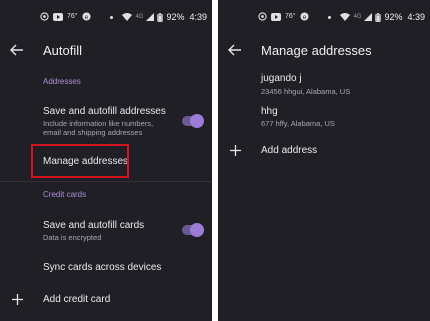  Describe the element at coordinates (289, 150) in the screenshot. I see `add-address-label: Add address` at that location.